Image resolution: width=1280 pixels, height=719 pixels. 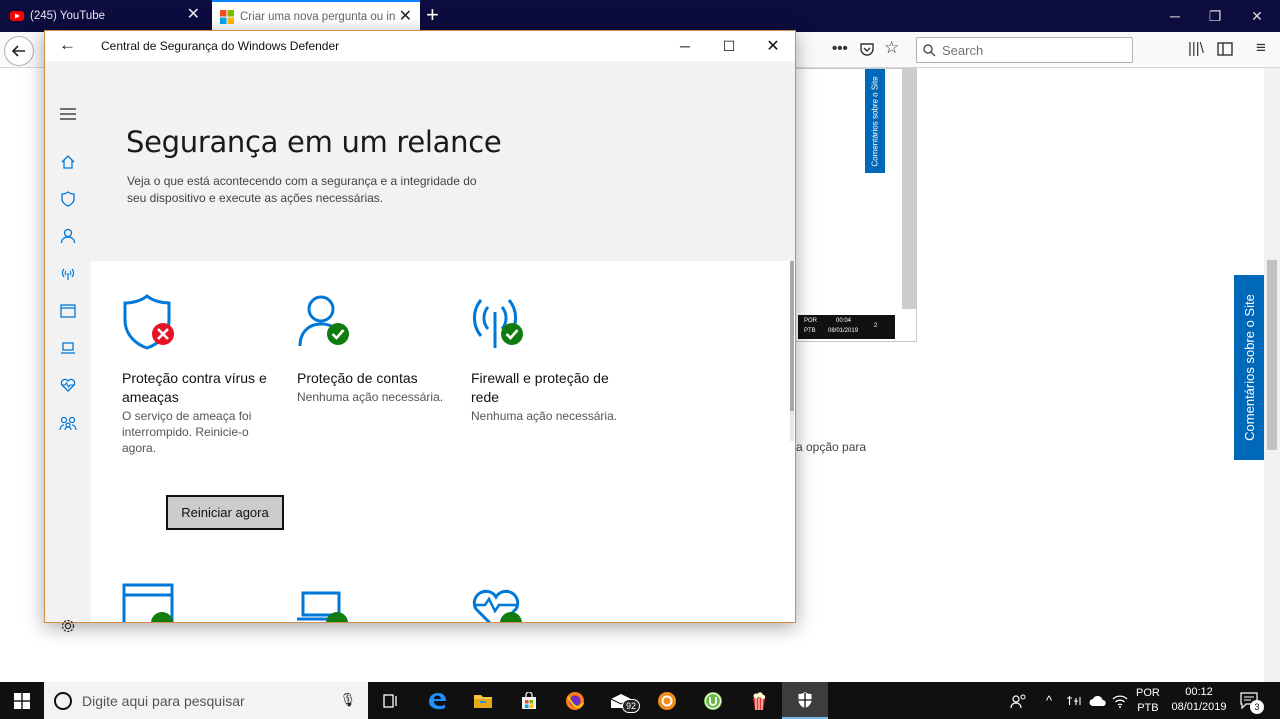 I want to click on tab-title: Criar uma nova pergunta ou in, so click(x=318, y=17).